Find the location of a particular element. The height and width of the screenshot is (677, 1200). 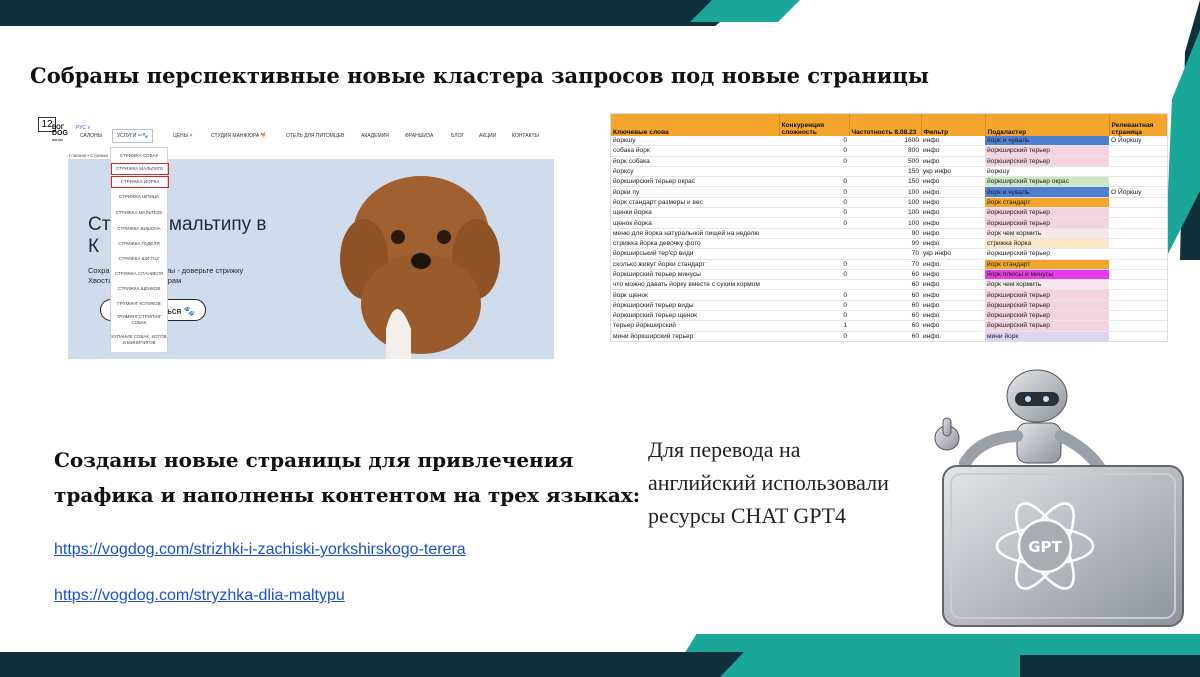

dropdown-item-dogs: СТРИЖКА СОБАК is located at coordinates (139, 155).